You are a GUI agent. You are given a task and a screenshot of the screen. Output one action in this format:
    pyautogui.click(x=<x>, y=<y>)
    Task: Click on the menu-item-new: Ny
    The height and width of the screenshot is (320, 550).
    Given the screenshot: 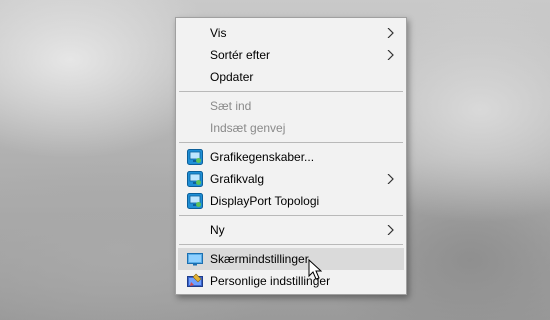 What is the action you would take?
    pyautogui.click(x=291, y=230)
    